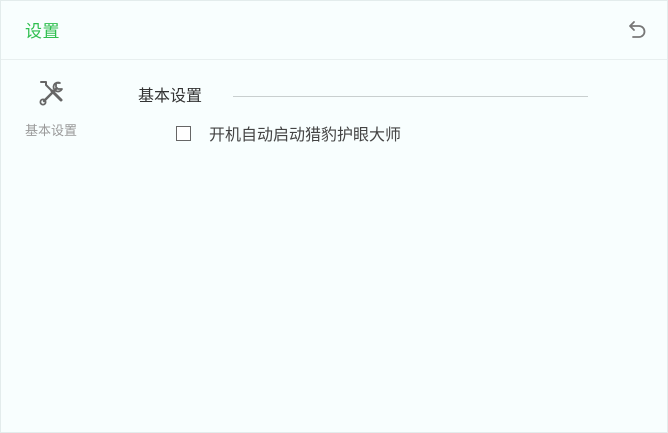 The width and height of the screenshot is (668, 433). I want to click on undo-icon, so click(637, 29).